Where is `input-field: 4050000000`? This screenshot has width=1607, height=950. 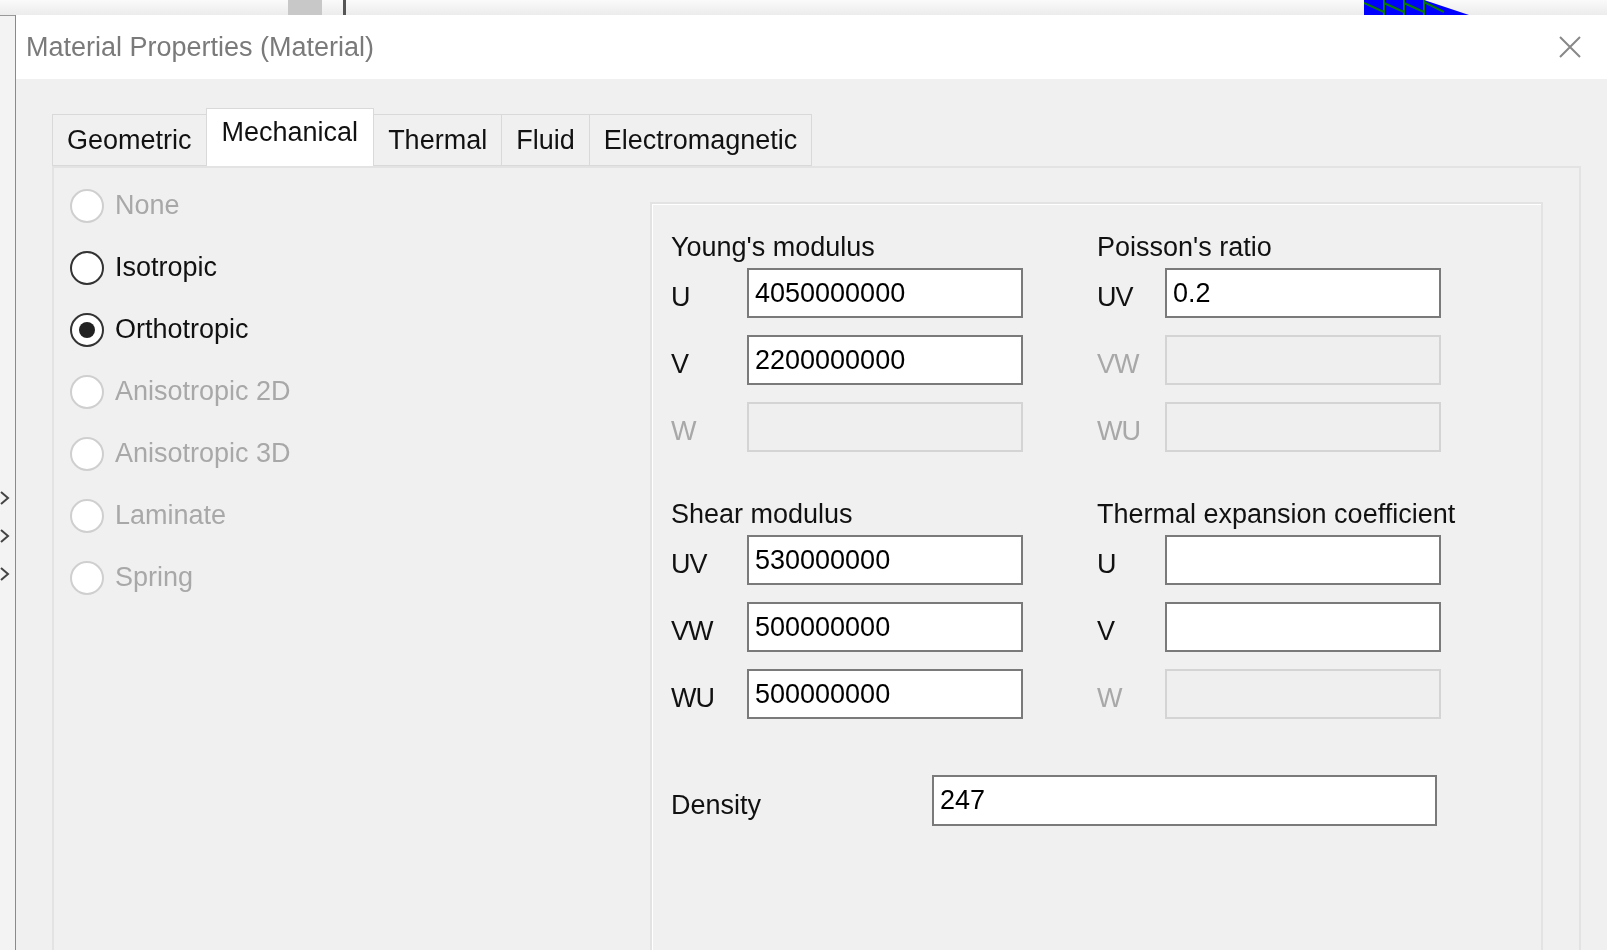
input-field: 4050000000 is located at coordinates (885, 293).